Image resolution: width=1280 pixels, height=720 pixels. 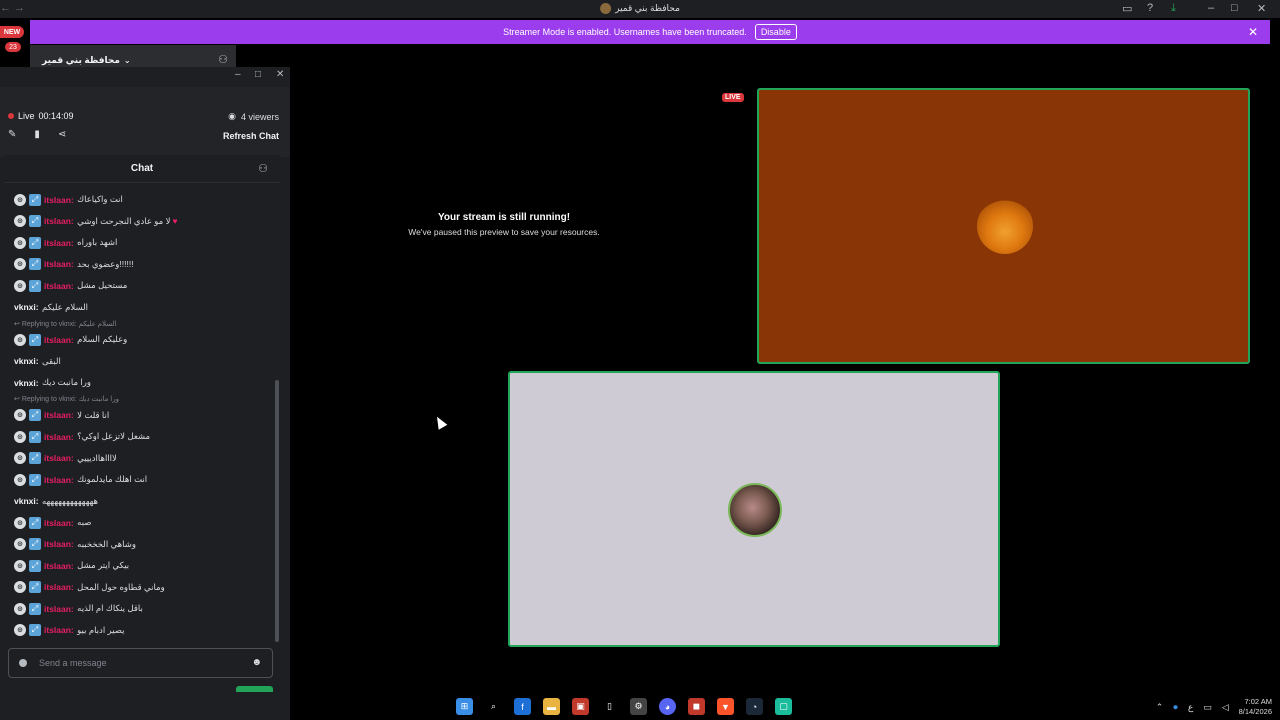 I want to click on chat-text: ورا مانبت ديك, so click(x=66, y=382).